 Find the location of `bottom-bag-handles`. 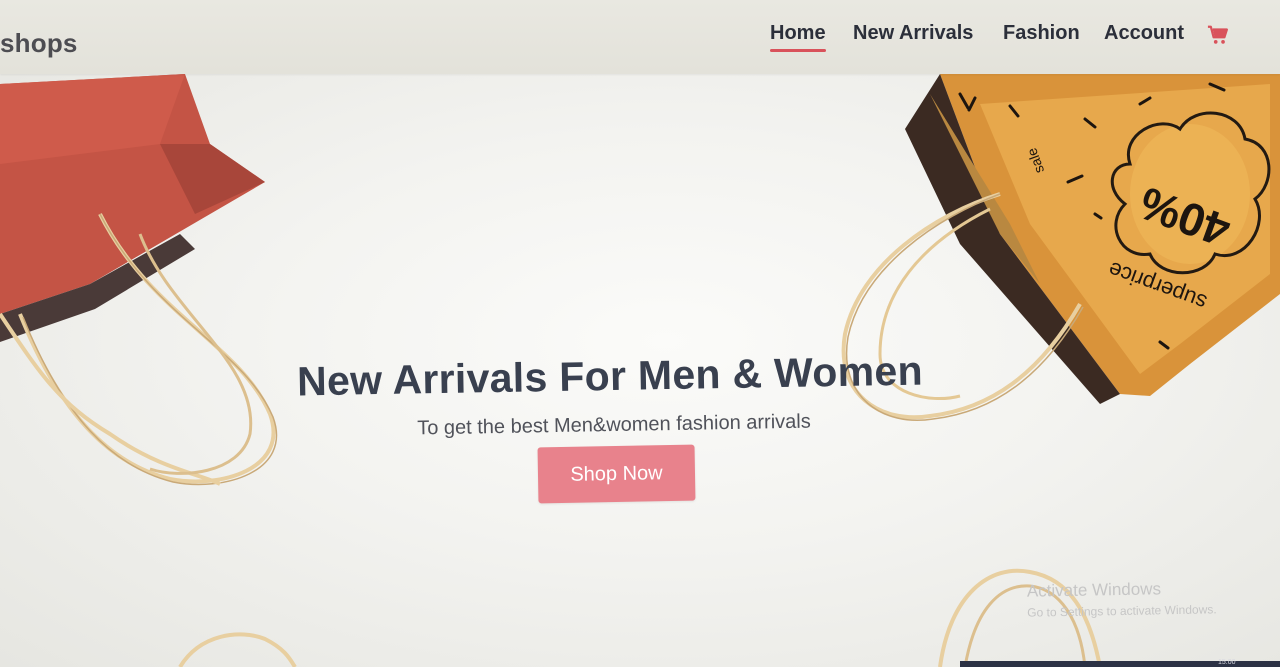

bottom-bag-handles is located at coordinates (640, 617).